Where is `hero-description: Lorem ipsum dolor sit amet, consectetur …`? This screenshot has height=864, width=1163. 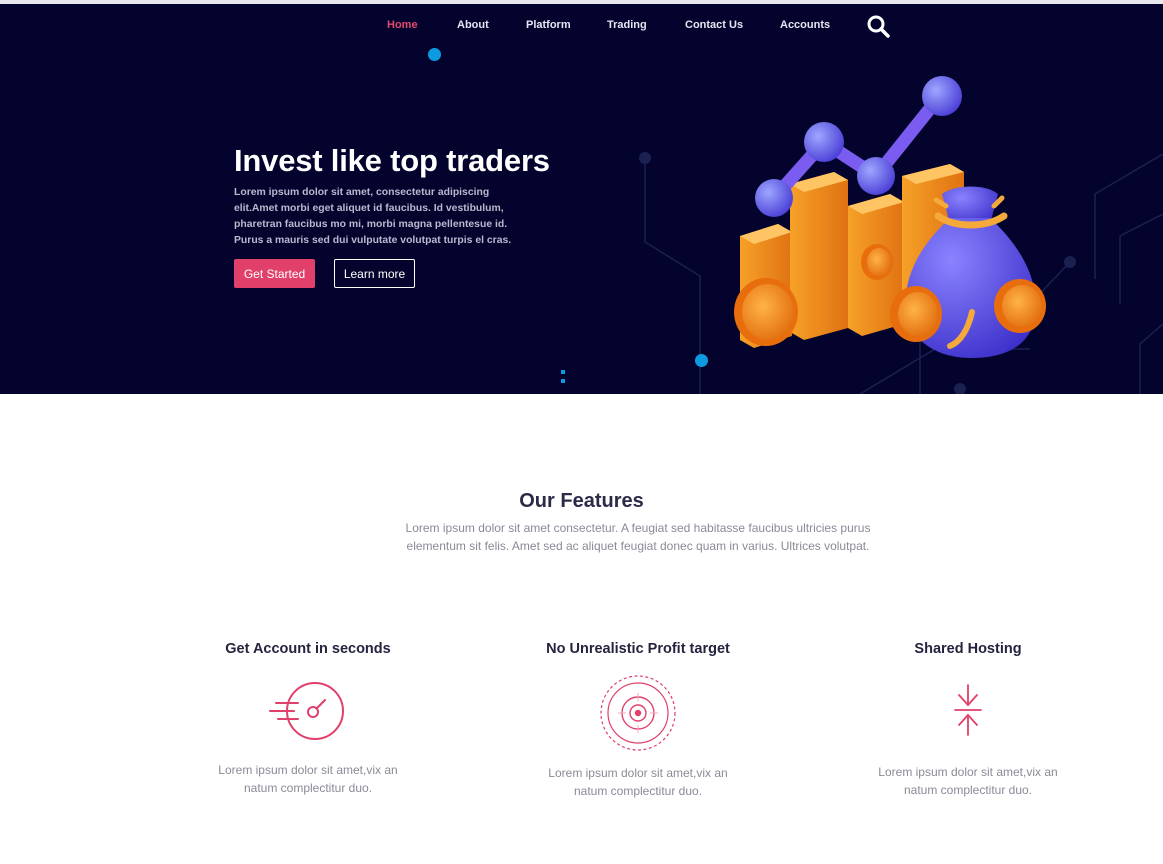 hero-description: Lorem ipsum dolor sit amet, consectetur … is located at coordinates (373, 216).